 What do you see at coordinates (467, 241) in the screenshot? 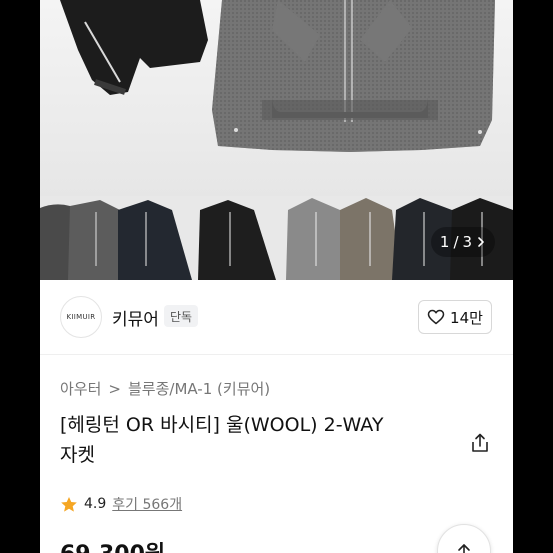
I see `gallery-total-pages: 3` at bounding box center [467, 241].